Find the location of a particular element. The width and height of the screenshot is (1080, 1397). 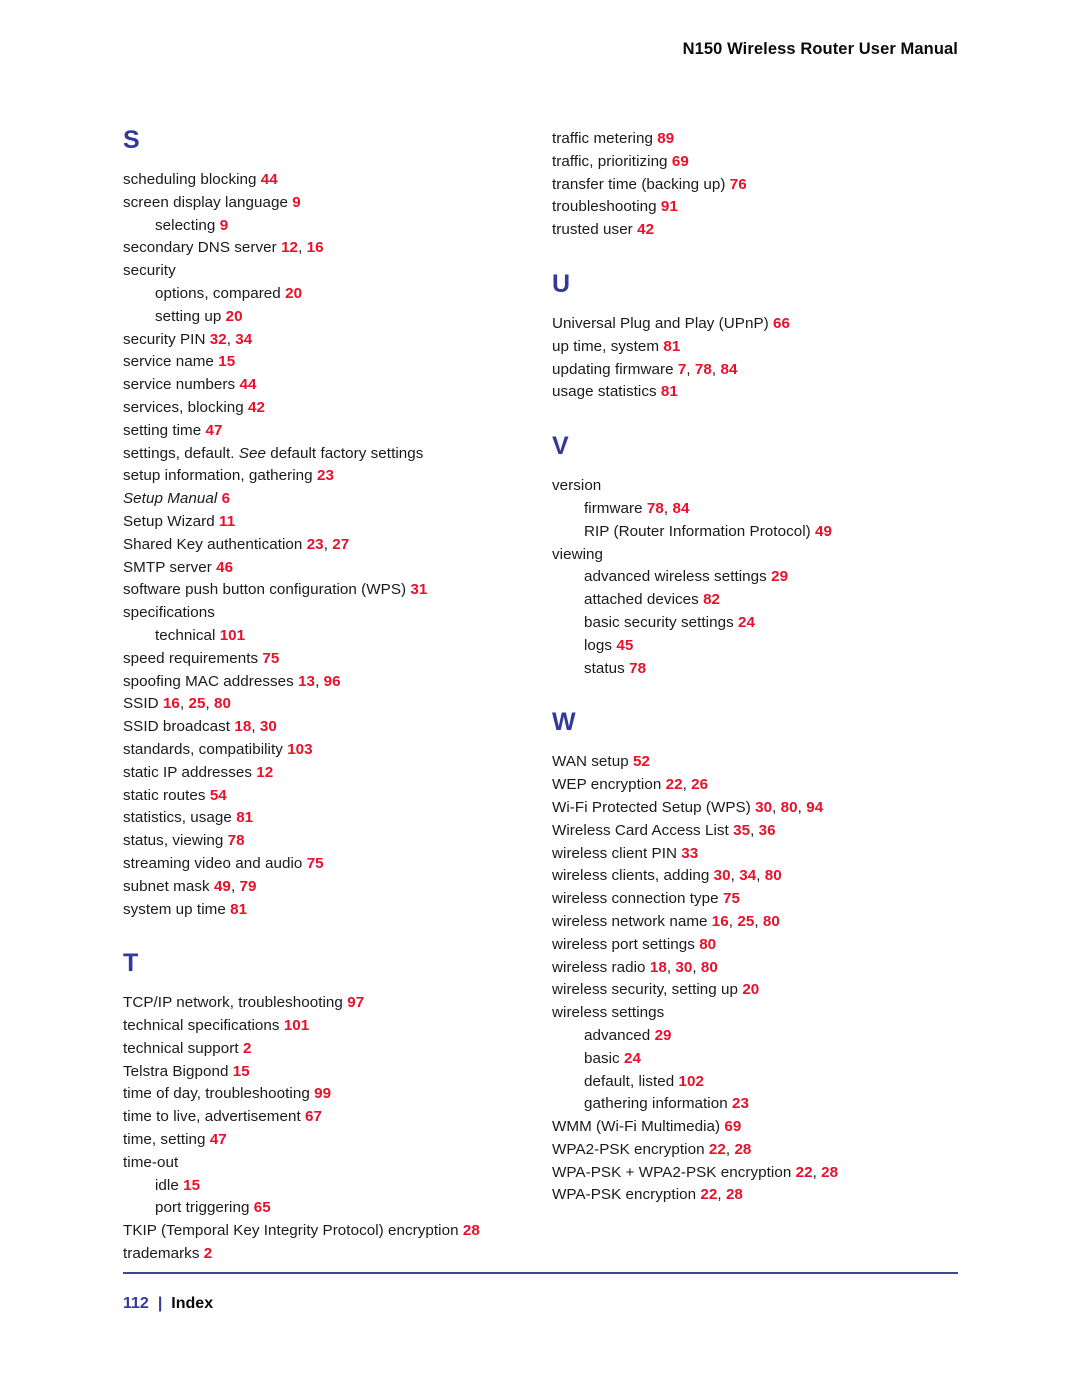

index-entry: setting up 20 is located at coordinates (323, 317).